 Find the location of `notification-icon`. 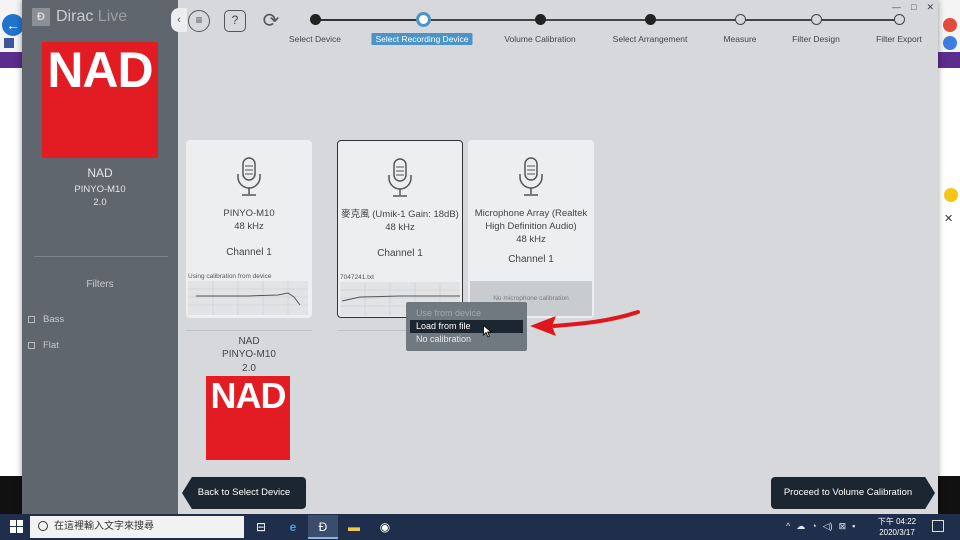

notification-icon is located at coordinates (938, 526).